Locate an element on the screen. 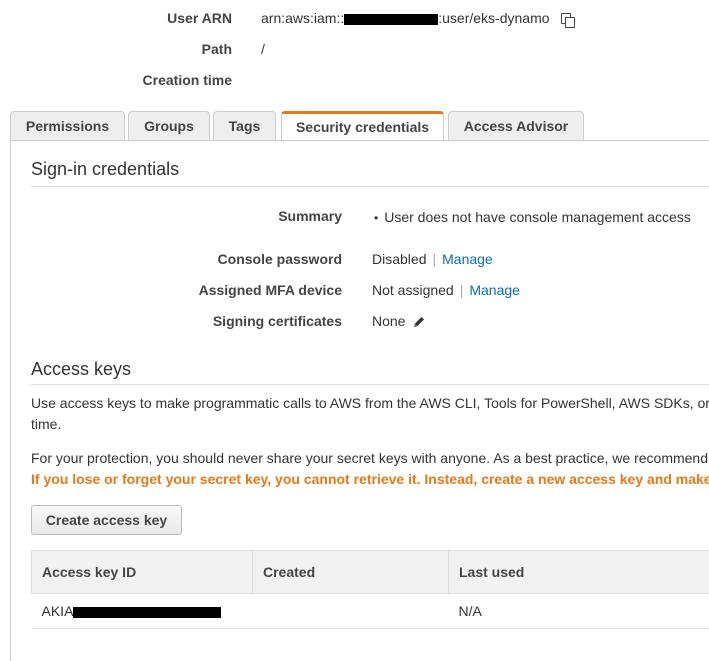  access-keys-table: Access key ID Created Last used AKIA N/A is located at coordinates (370, 589).